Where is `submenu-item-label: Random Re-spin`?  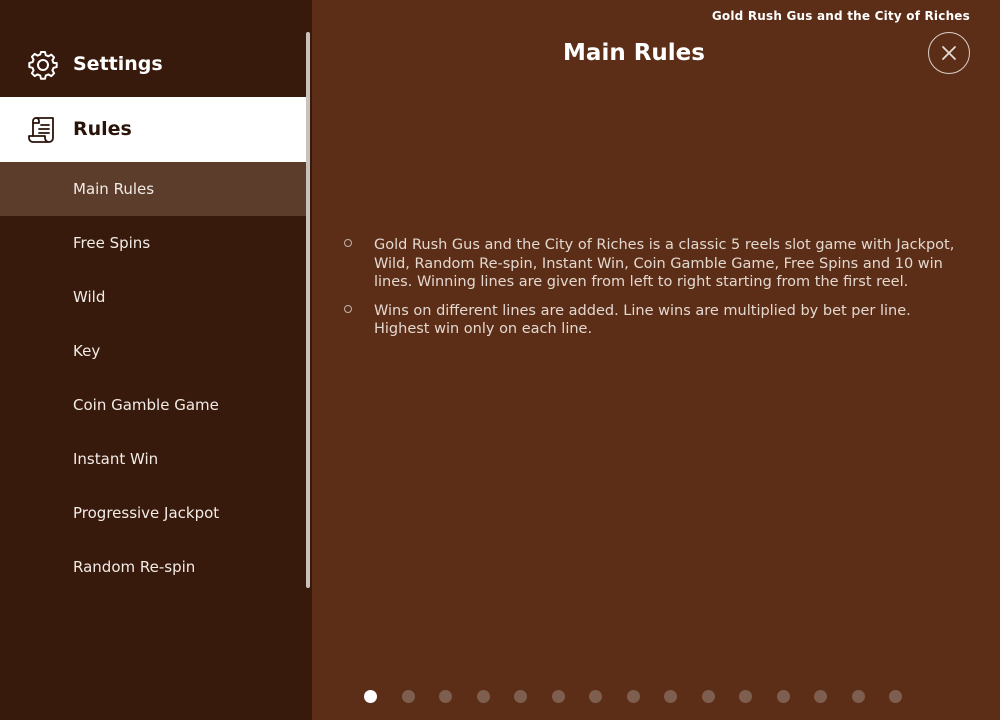
submenu-item-label: Random Re-spin is located at coordinates (134, 567).